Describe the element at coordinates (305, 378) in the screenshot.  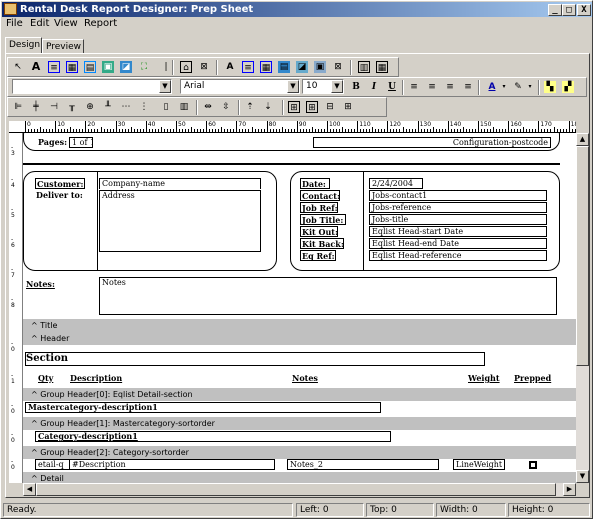
I see `notes-column-label: Notes` at that location.